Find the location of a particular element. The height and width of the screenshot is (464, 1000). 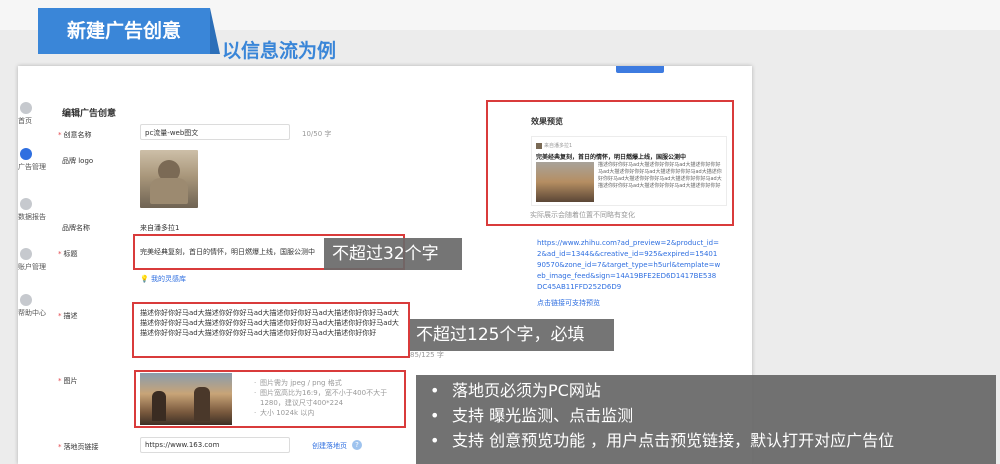

sidebar-item-label: 数据报告 is located at coordinates (32, 217).